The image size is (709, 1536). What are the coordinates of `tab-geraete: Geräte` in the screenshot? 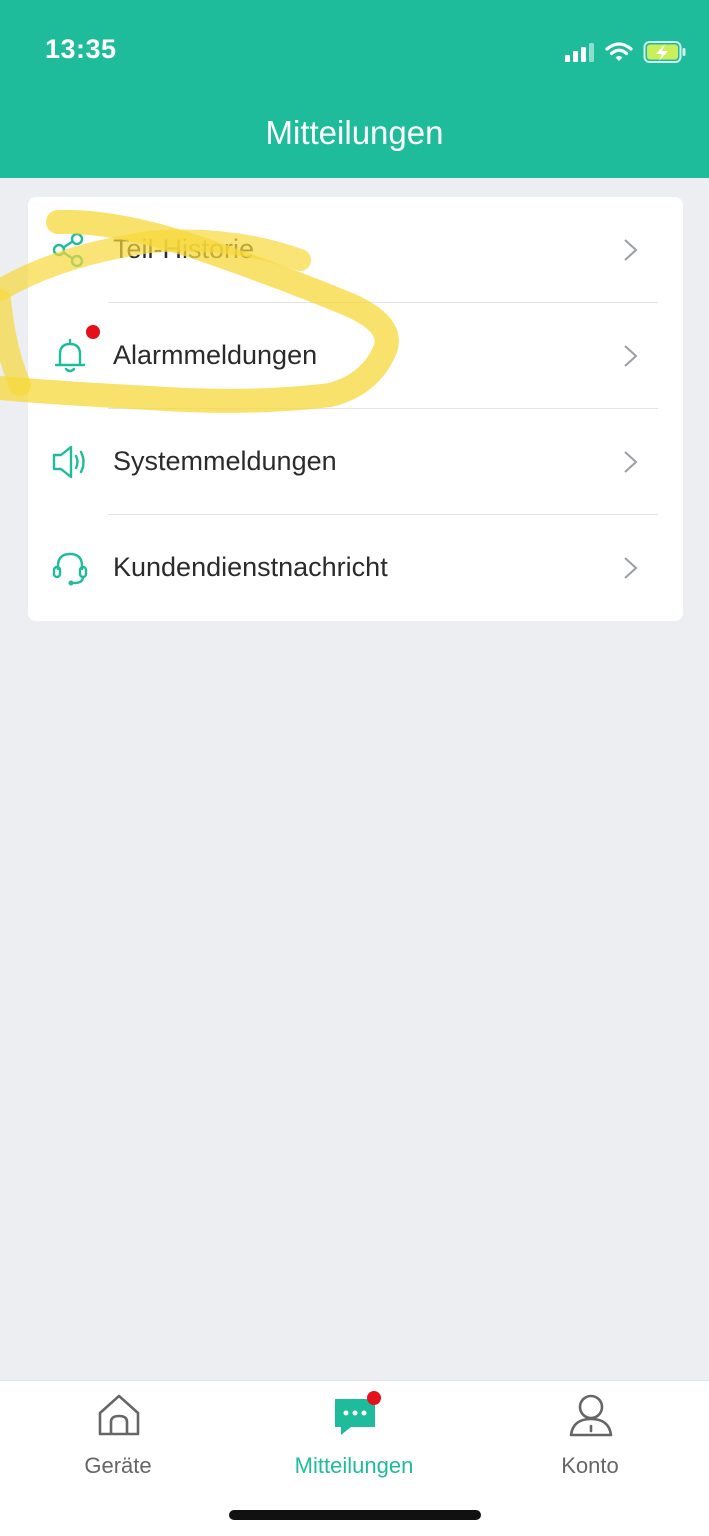 It's located at (118, 1436).